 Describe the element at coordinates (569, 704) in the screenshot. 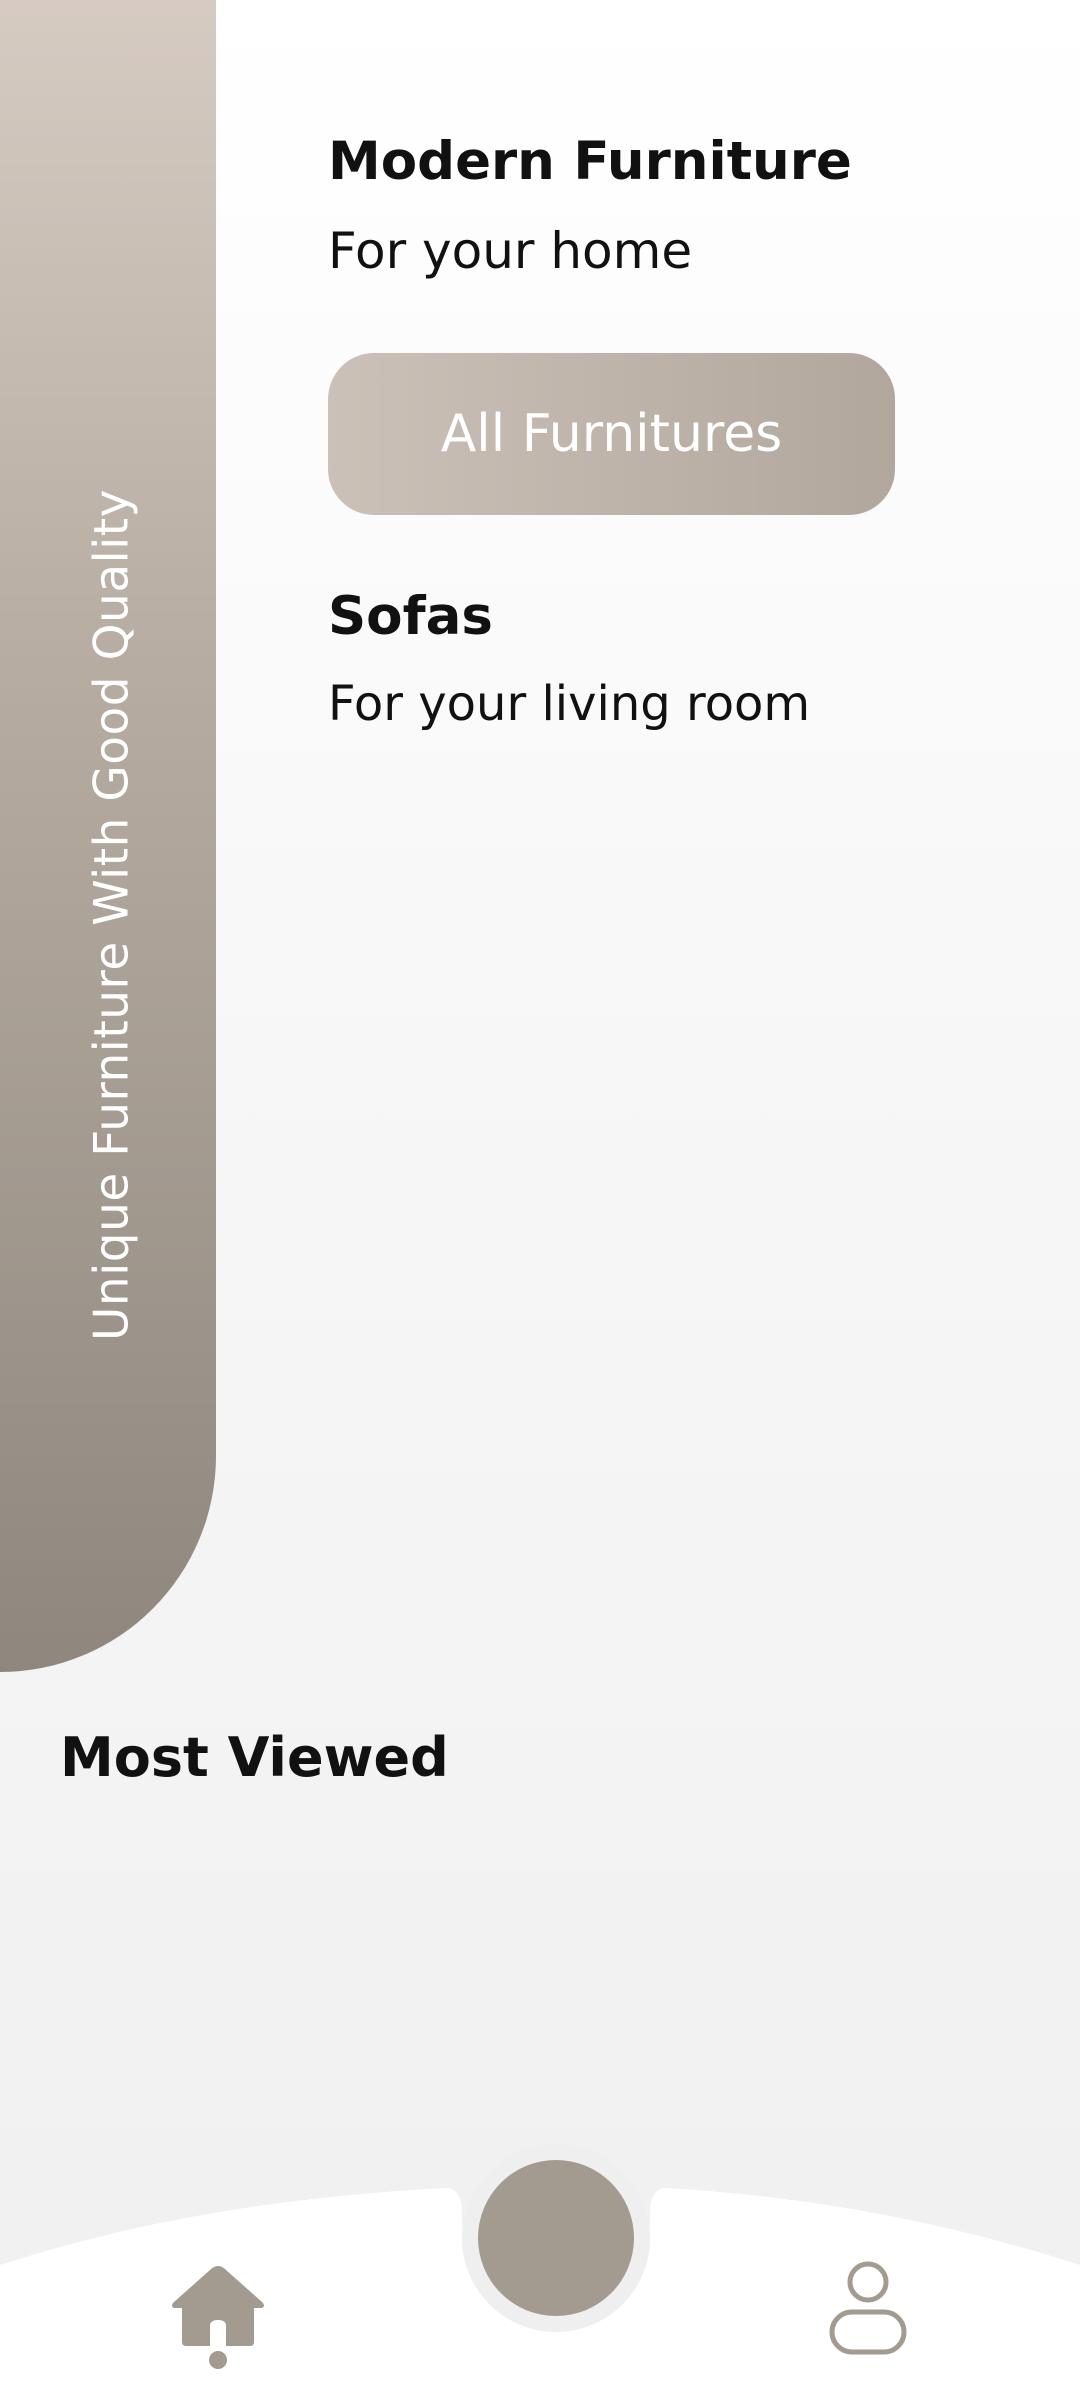

I see `category-subtitle: For your living room` at that location.